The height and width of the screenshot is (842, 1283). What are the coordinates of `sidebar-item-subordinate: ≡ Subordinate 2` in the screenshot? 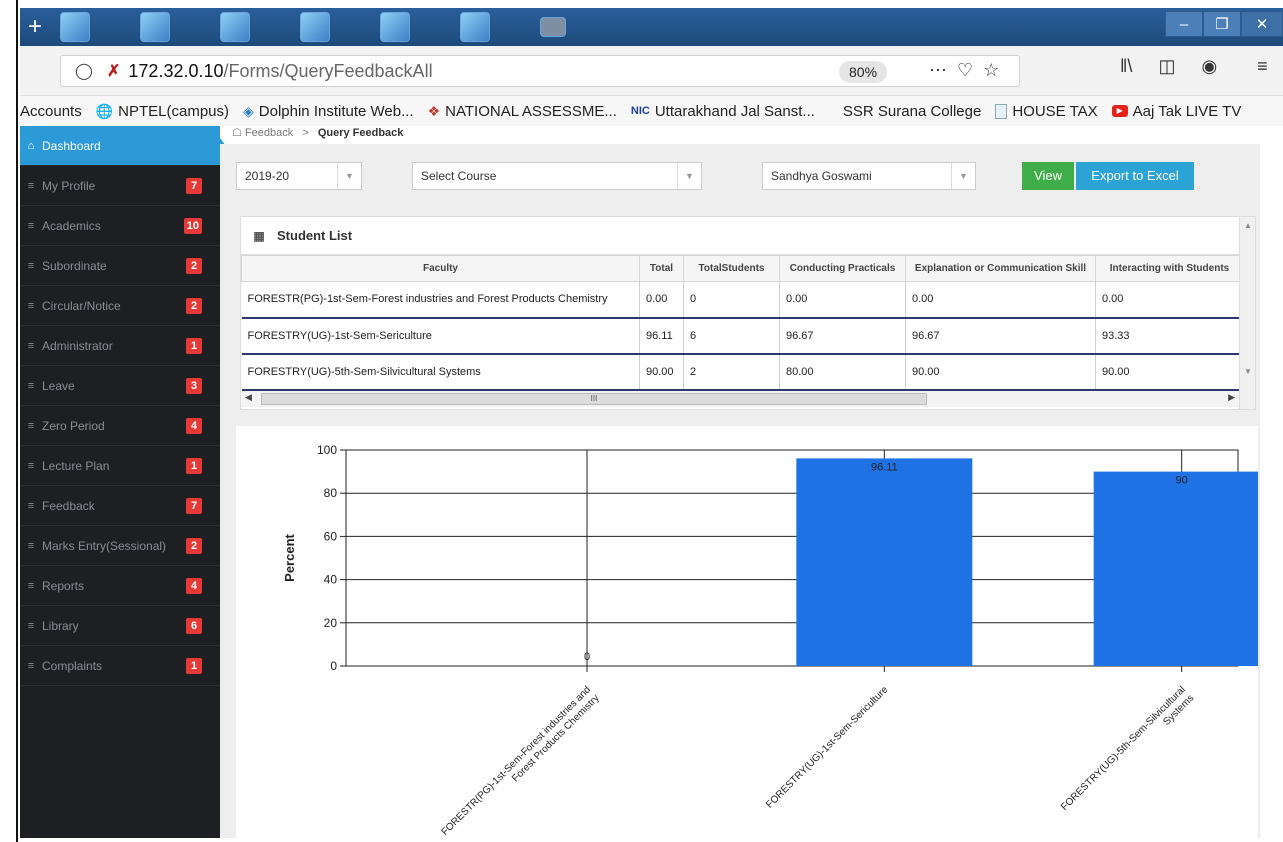 It's located at (120, 266).